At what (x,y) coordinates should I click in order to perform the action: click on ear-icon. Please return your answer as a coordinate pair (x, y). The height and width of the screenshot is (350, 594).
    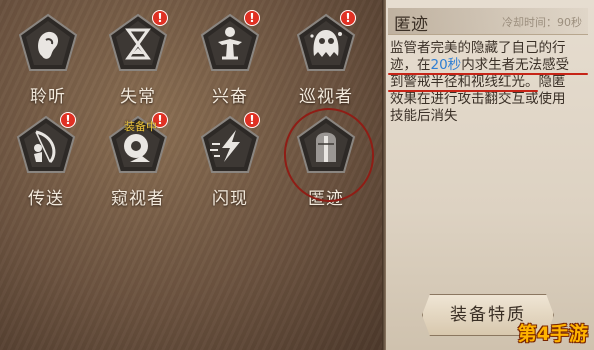
    Looking at the image, I should click on (48, 44).